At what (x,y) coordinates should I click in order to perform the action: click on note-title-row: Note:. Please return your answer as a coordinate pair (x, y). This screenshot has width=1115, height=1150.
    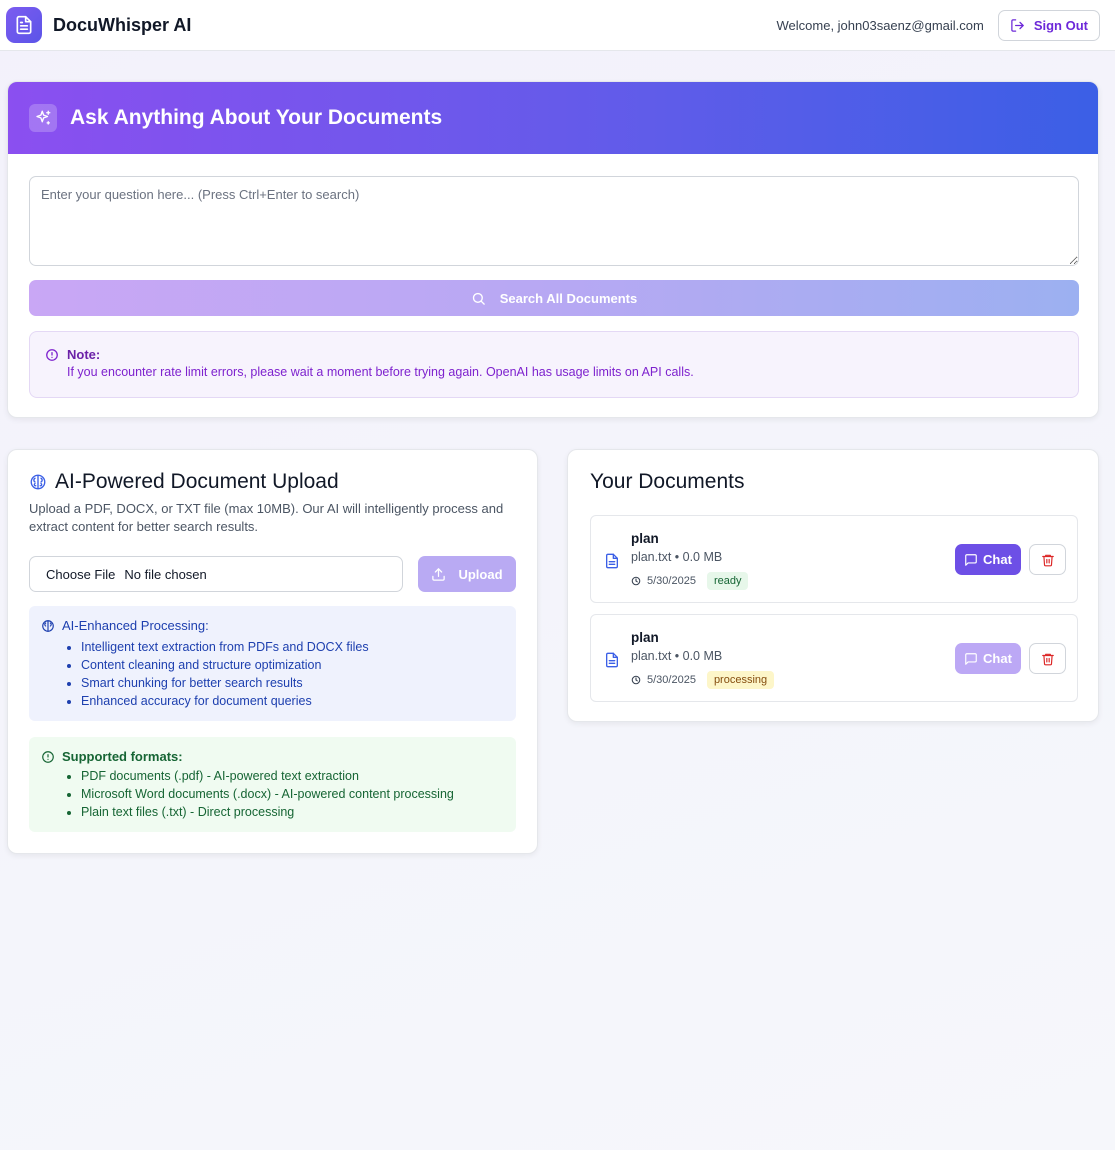
    Looking at the image, I should click on (554, 354).